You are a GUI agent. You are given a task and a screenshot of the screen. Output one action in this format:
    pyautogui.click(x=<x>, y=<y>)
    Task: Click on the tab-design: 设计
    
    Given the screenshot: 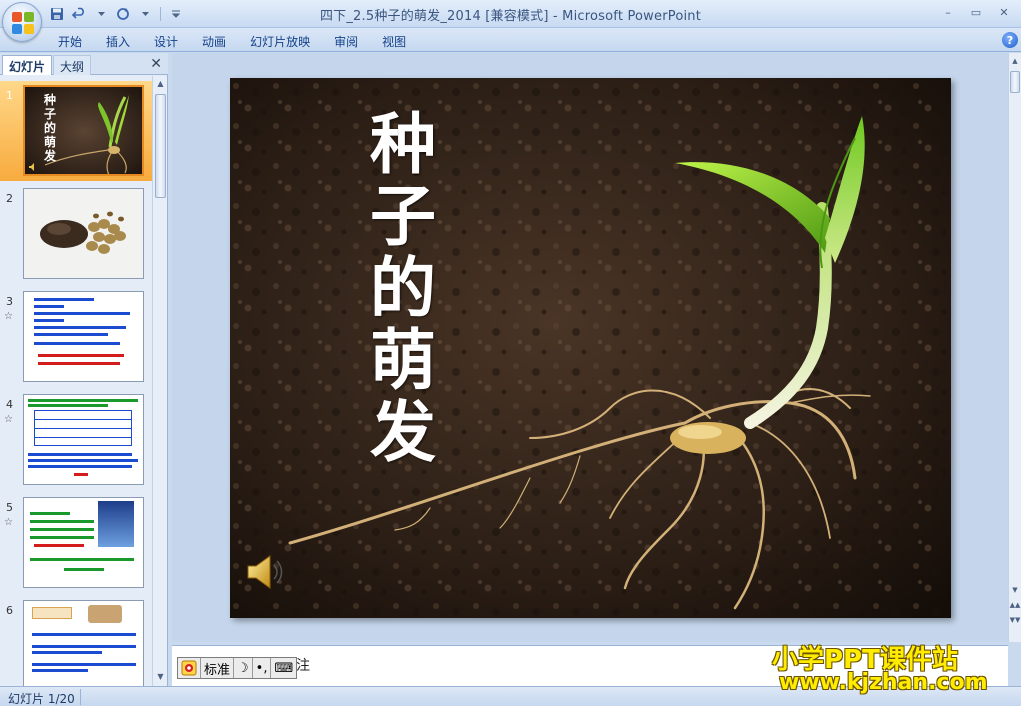 What is the action you would take?
    pyautogui.click(x=166, y=40)
    